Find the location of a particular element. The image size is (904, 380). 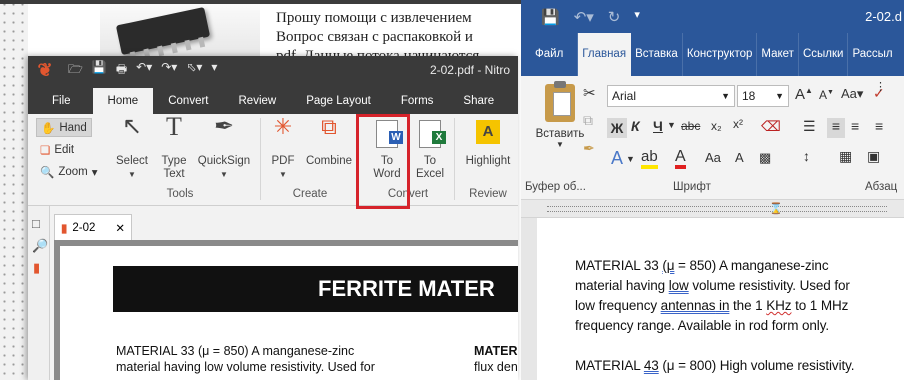

tab-forms: Forms is located at coordinates (417, 101).